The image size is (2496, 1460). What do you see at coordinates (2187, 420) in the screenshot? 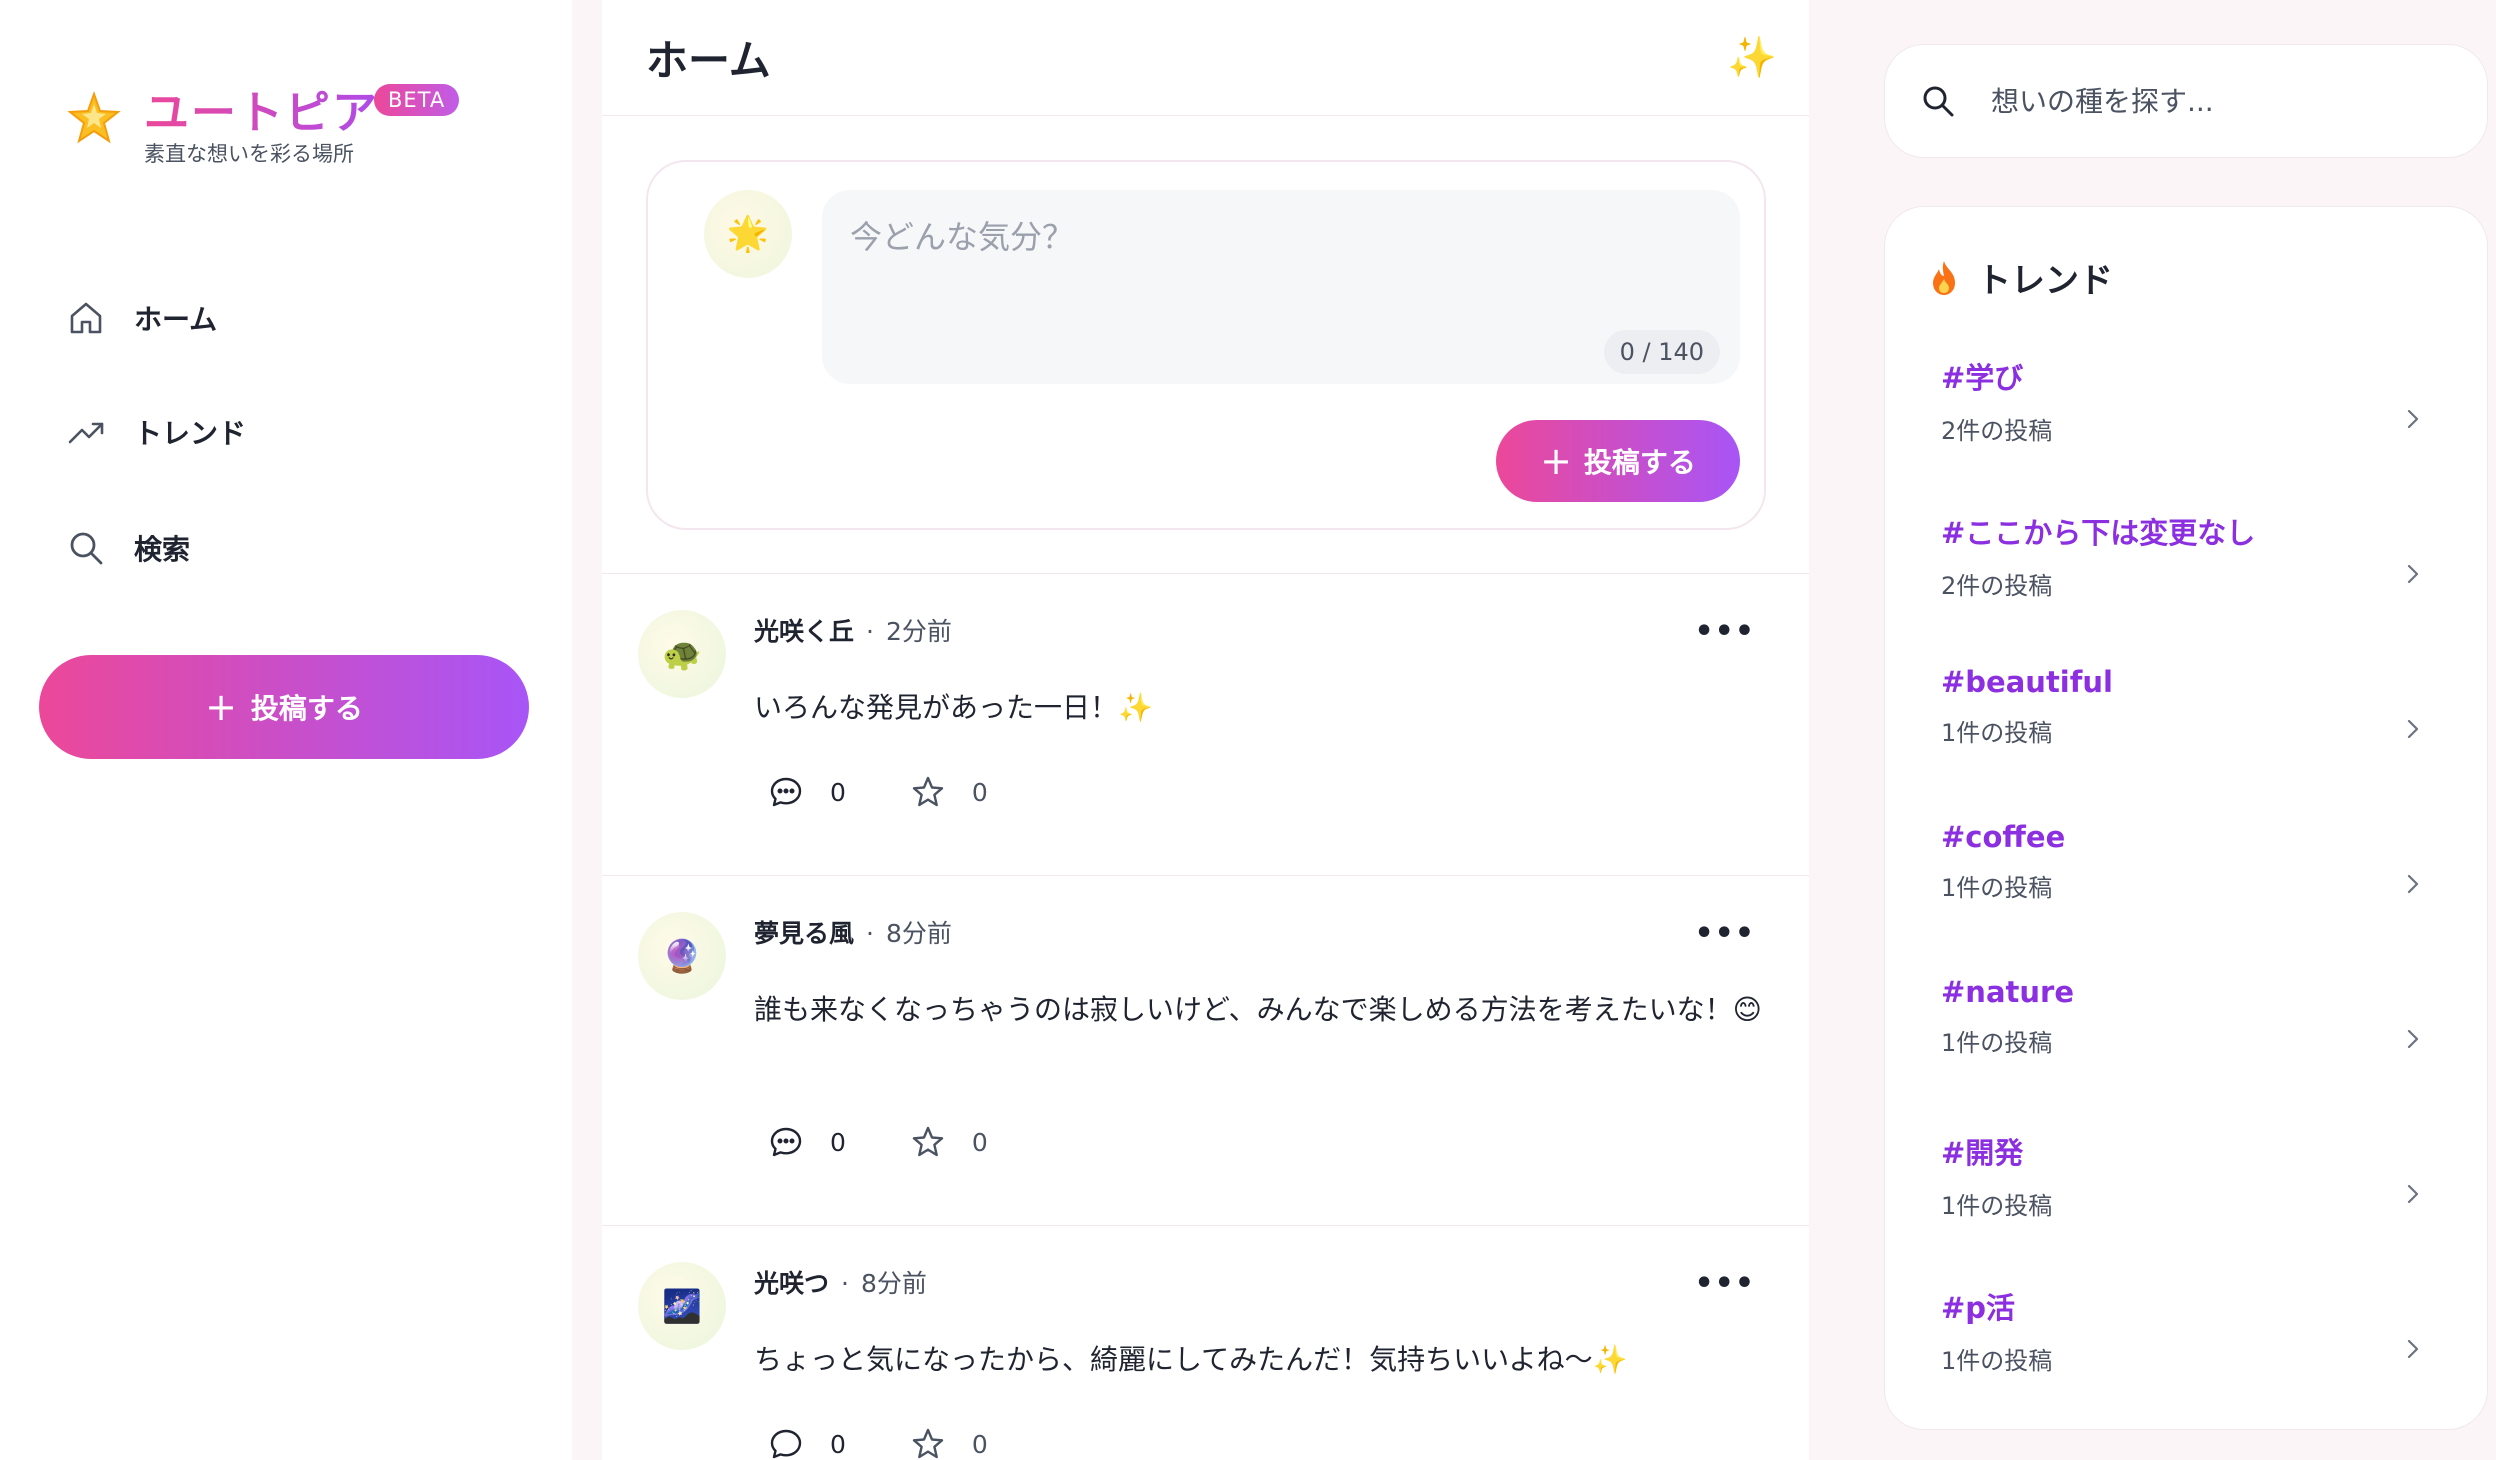
I see `trend-item: #学び 2件の投稿` at bounding box center [2187, 420].